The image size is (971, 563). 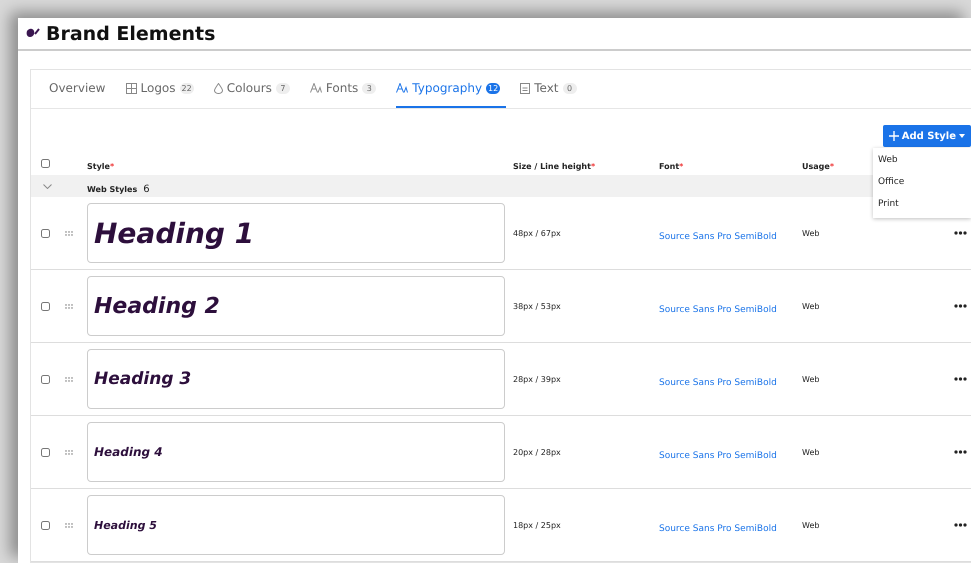 I want to click on menu-item: Print, so click(x=922, y=205).